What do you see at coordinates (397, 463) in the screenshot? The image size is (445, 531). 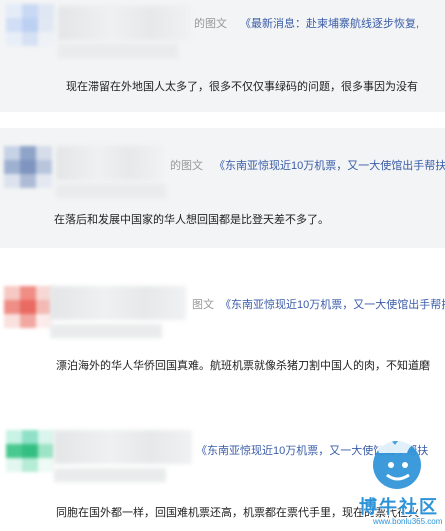 I see `bull-logo-icon` at bounding box center [397, 463].